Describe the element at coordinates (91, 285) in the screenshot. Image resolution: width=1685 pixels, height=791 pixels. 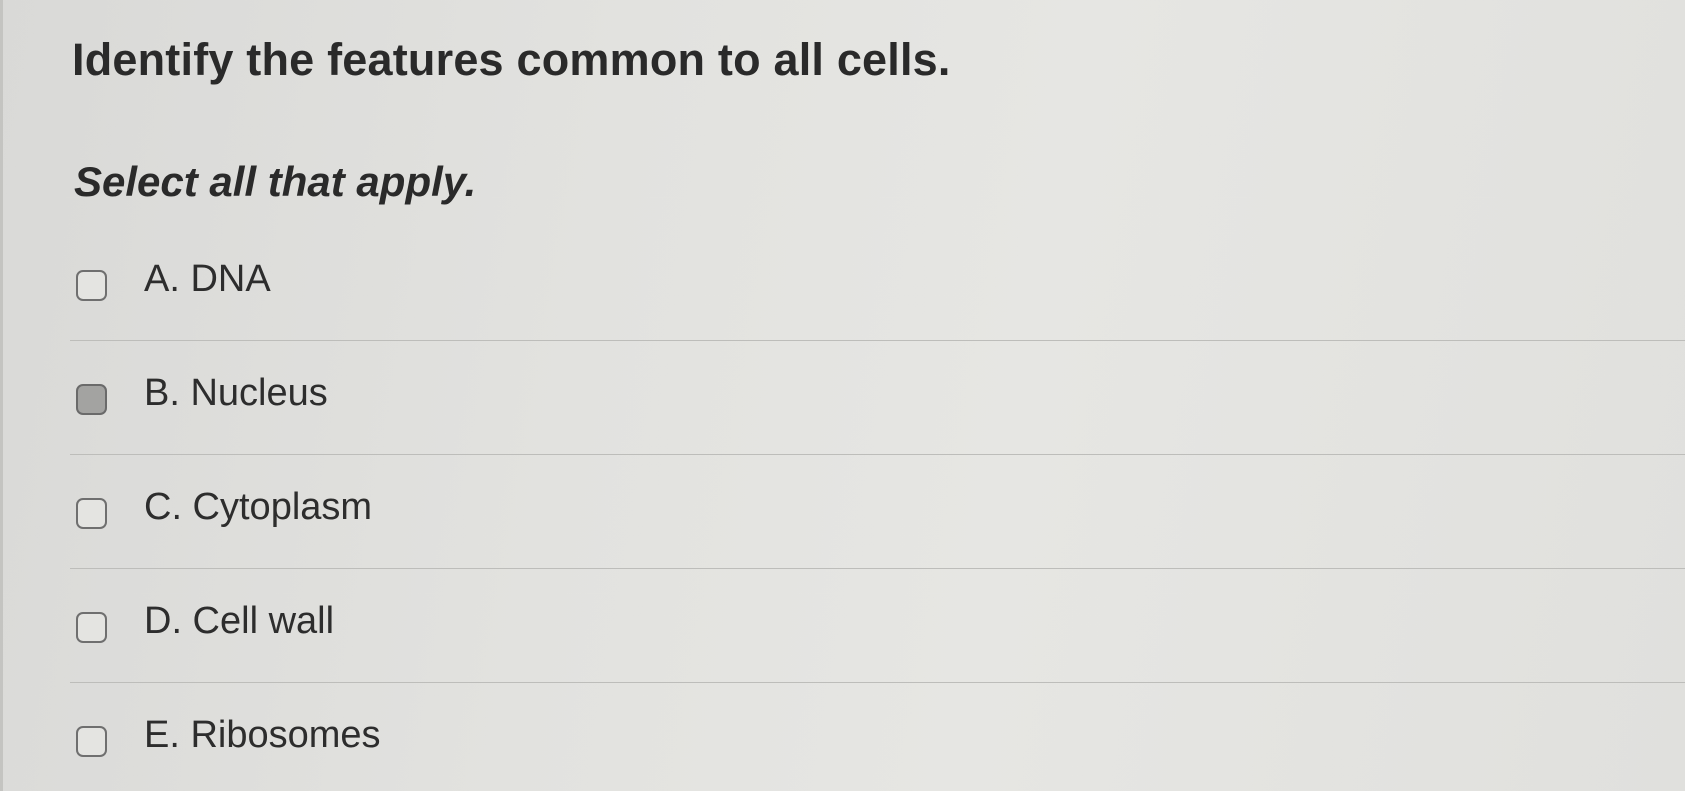
I see `option-a-checkbox` at that location.